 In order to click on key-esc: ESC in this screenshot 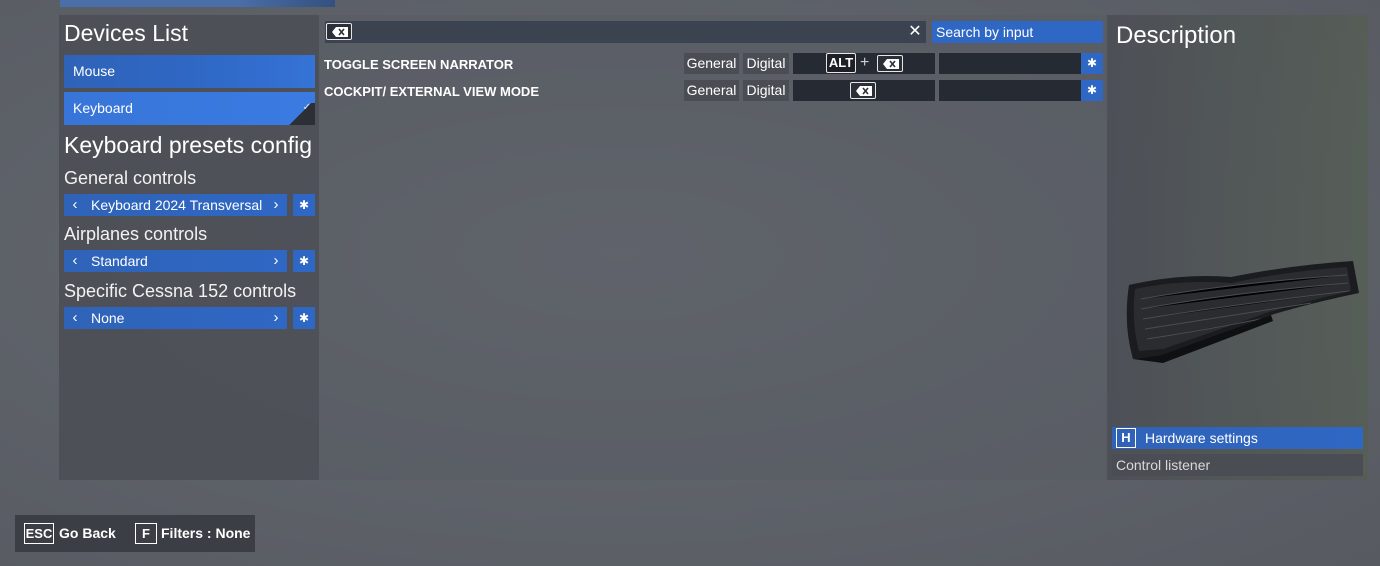, I will do `click(39, 533)`.